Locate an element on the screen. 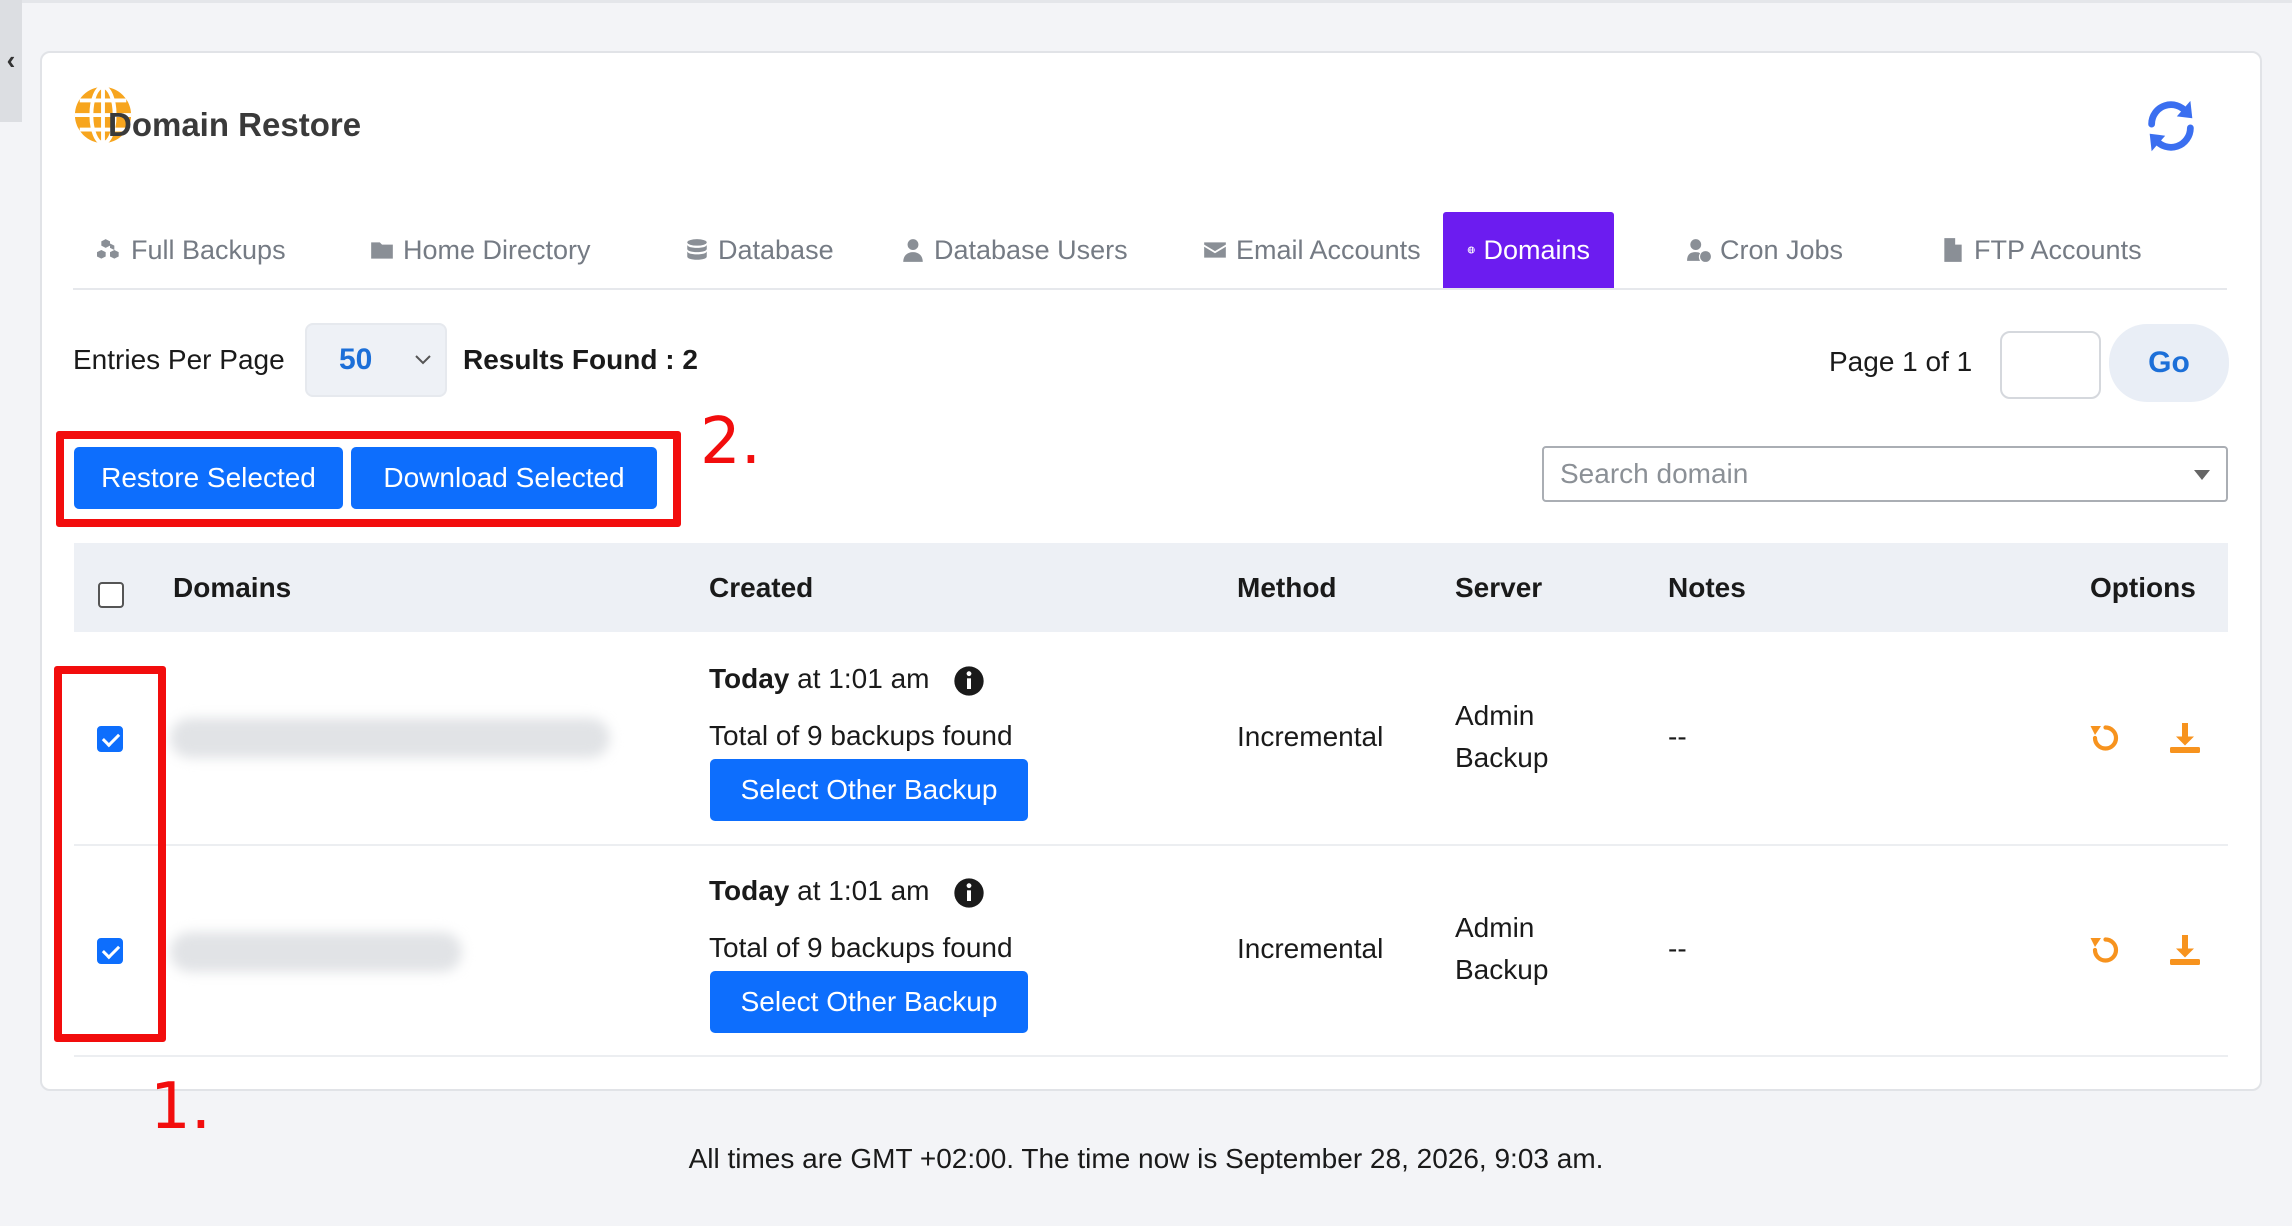 Image resolution: width=2292 pixels, height=1226 pixels. search-placeholder: Search domain is located at coordinates (1654, 473).